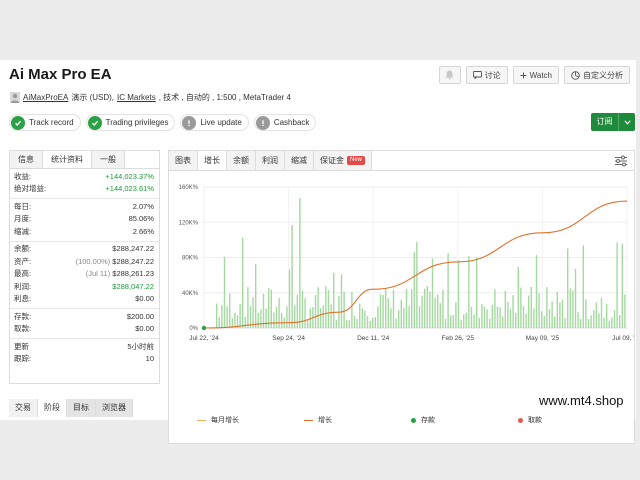 This screenshot has width=640, height=480. What do you see at coordinates (597, 75) in the screenshot?
I see `custom-analysis-button: 自定义分析` at bounding box center [597, 75].